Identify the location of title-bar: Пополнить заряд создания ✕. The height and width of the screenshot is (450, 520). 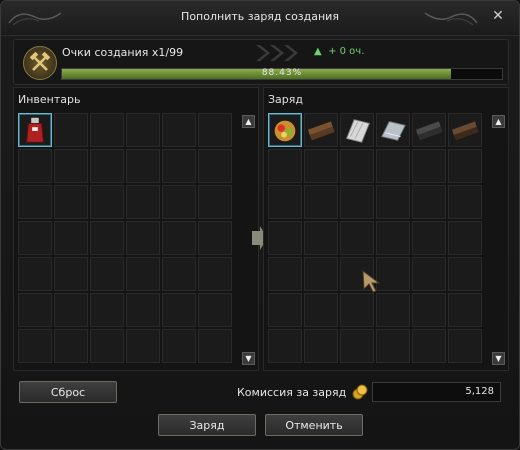
(260, 18).